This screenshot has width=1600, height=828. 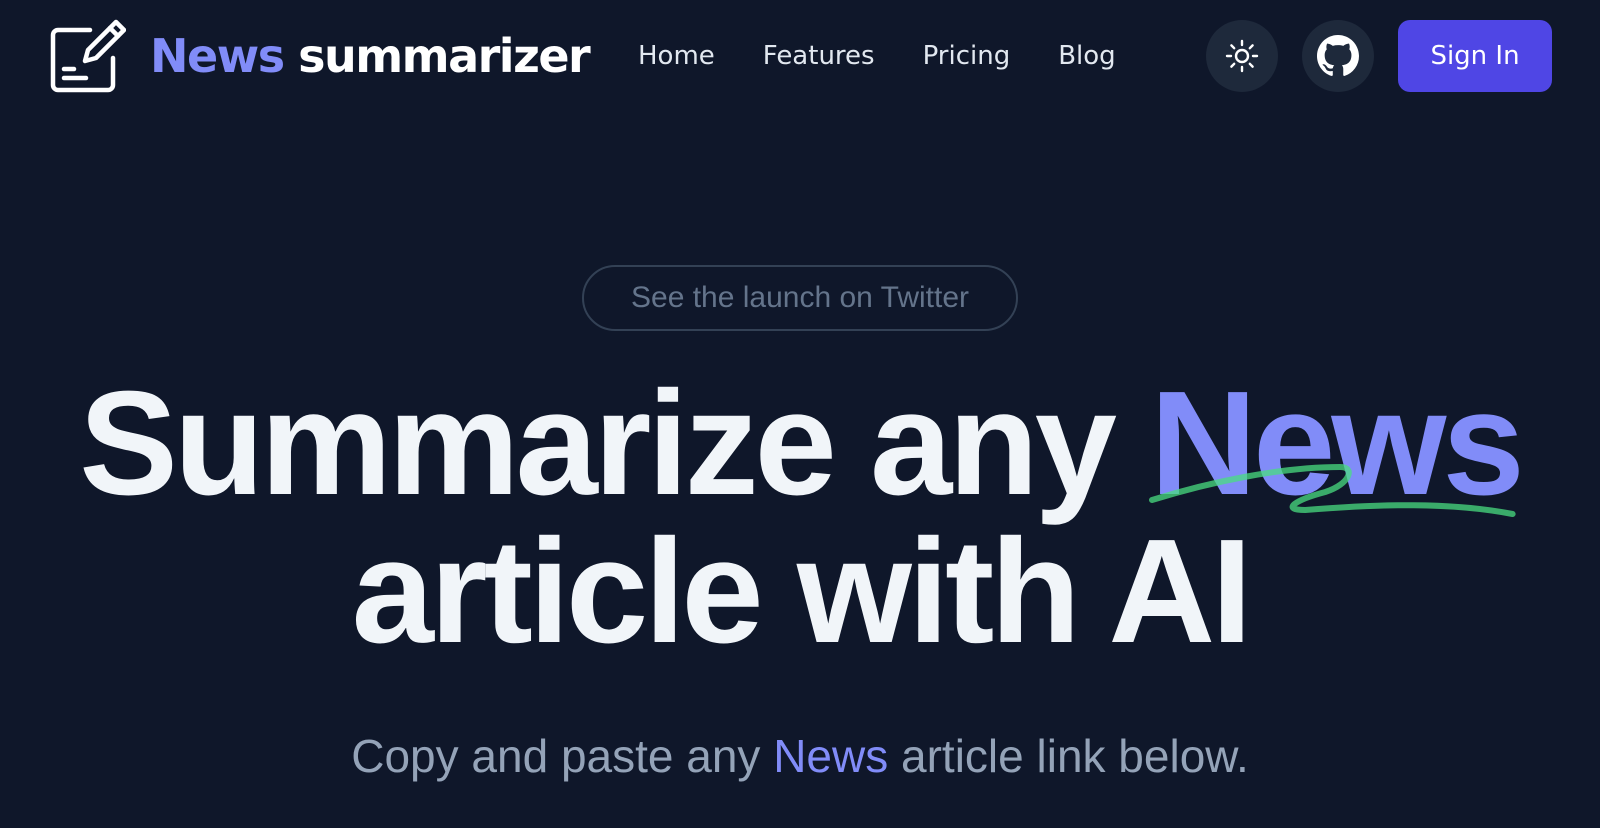 What do you see at coordinates (802, 591) in the screenshot?
I see `headline-line-2: article with AI` at bounding box center [802, 591].